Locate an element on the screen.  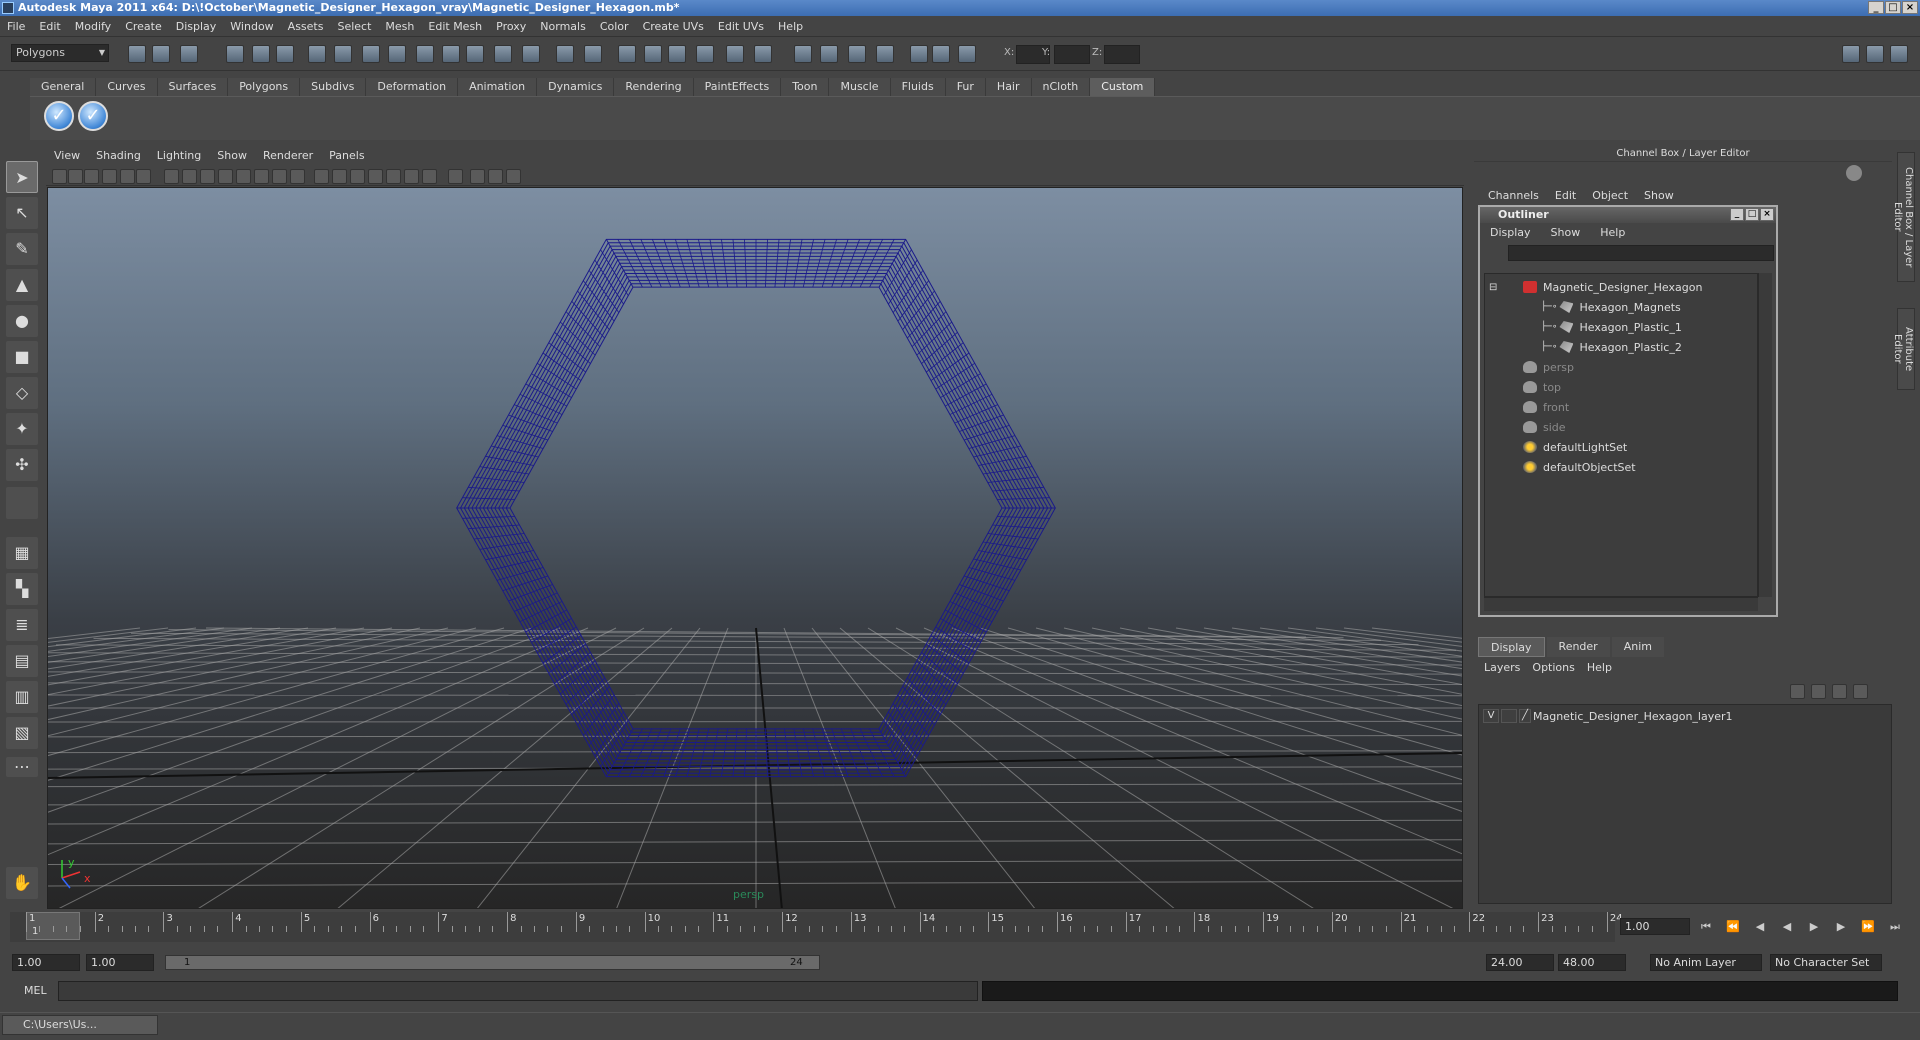
hypershade-layout-icon: ▥ is located at coordinates (22, 697).